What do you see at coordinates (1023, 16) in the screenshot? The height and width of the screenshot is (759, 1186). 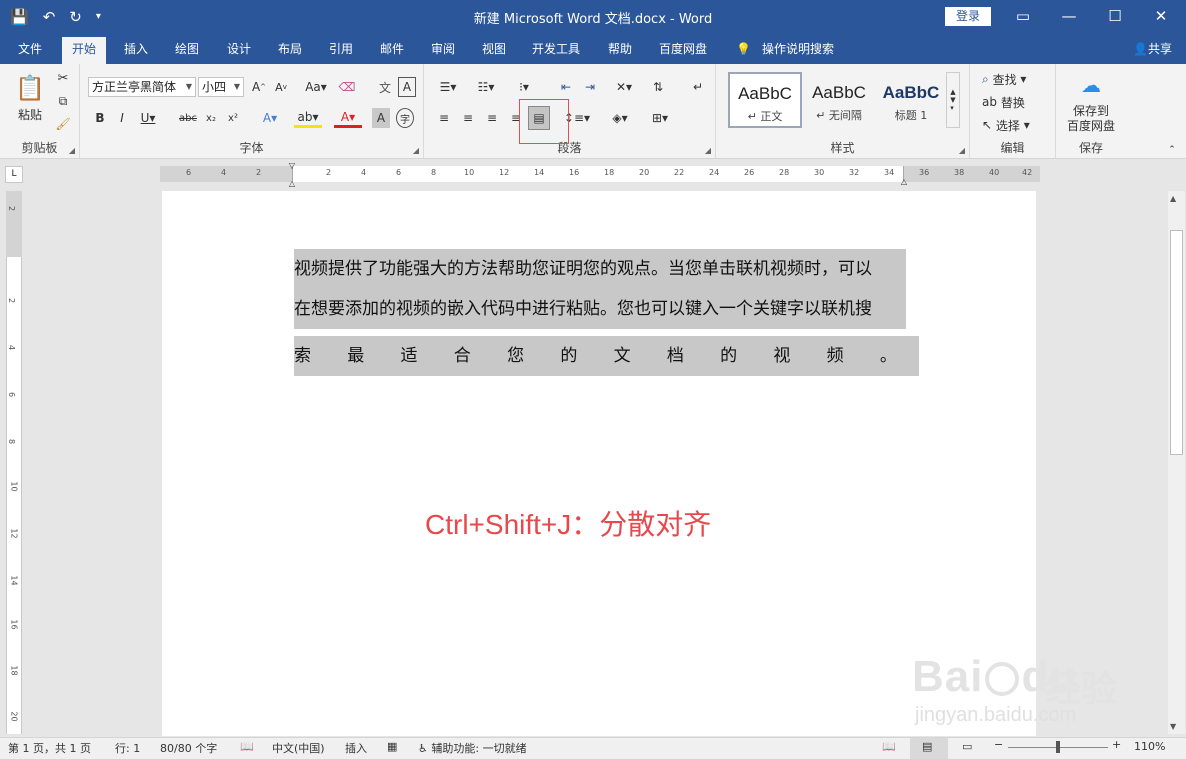 I see `ribbon-display-options-icon: ▭` at bounding box center [1023, 16].